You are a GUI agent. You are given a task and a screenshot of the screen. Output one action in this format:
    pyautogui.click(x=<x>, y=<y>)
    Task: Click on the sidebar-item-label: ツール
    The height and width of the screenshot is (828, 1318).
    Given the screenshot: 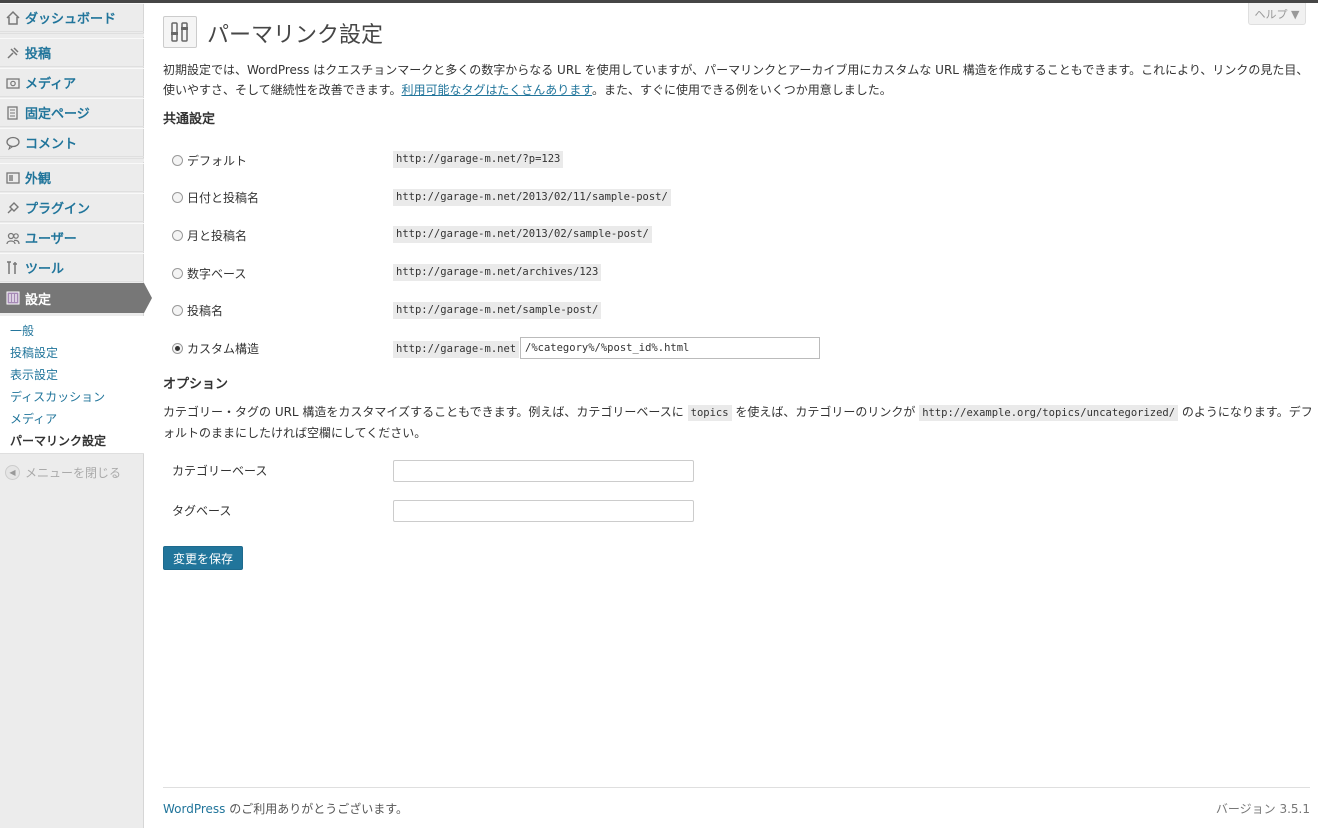 What is the action you would take?
    pyautogui.click(x=45, y=269)
    